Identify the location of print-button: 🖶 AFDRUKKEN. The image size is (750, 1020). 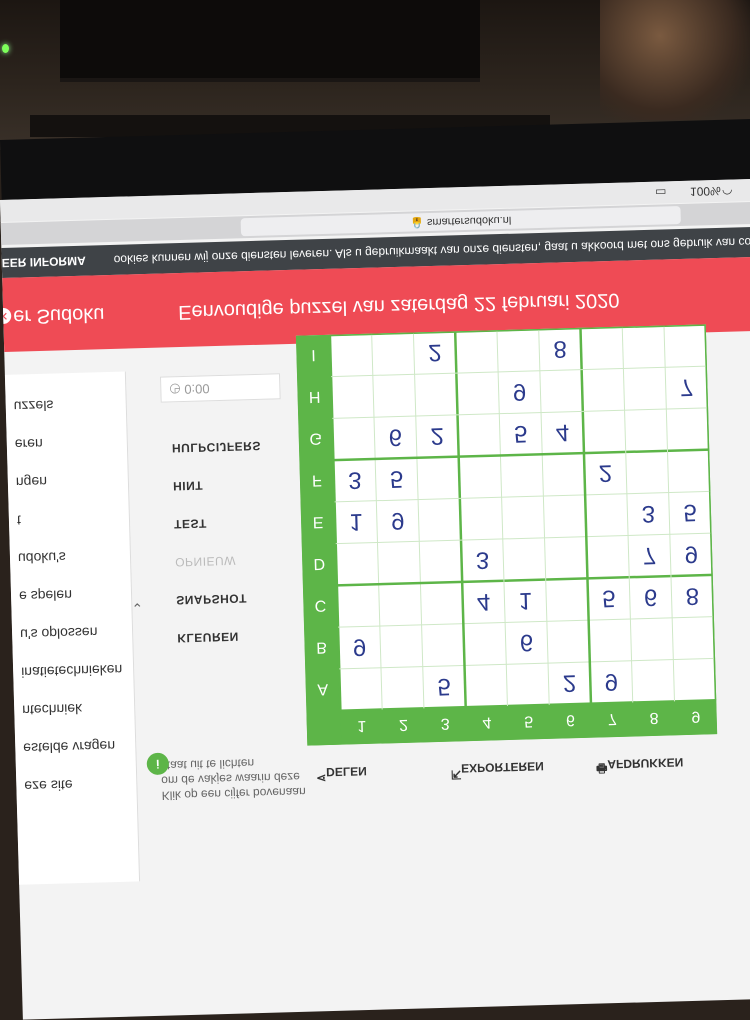
(640, 766).